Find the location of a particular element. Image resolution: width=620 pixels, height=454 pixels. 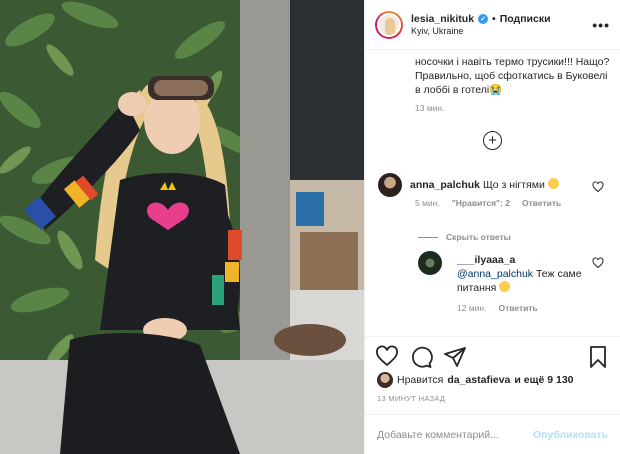

author-username: lesia_nikituk is located at coordinates (442, 19).